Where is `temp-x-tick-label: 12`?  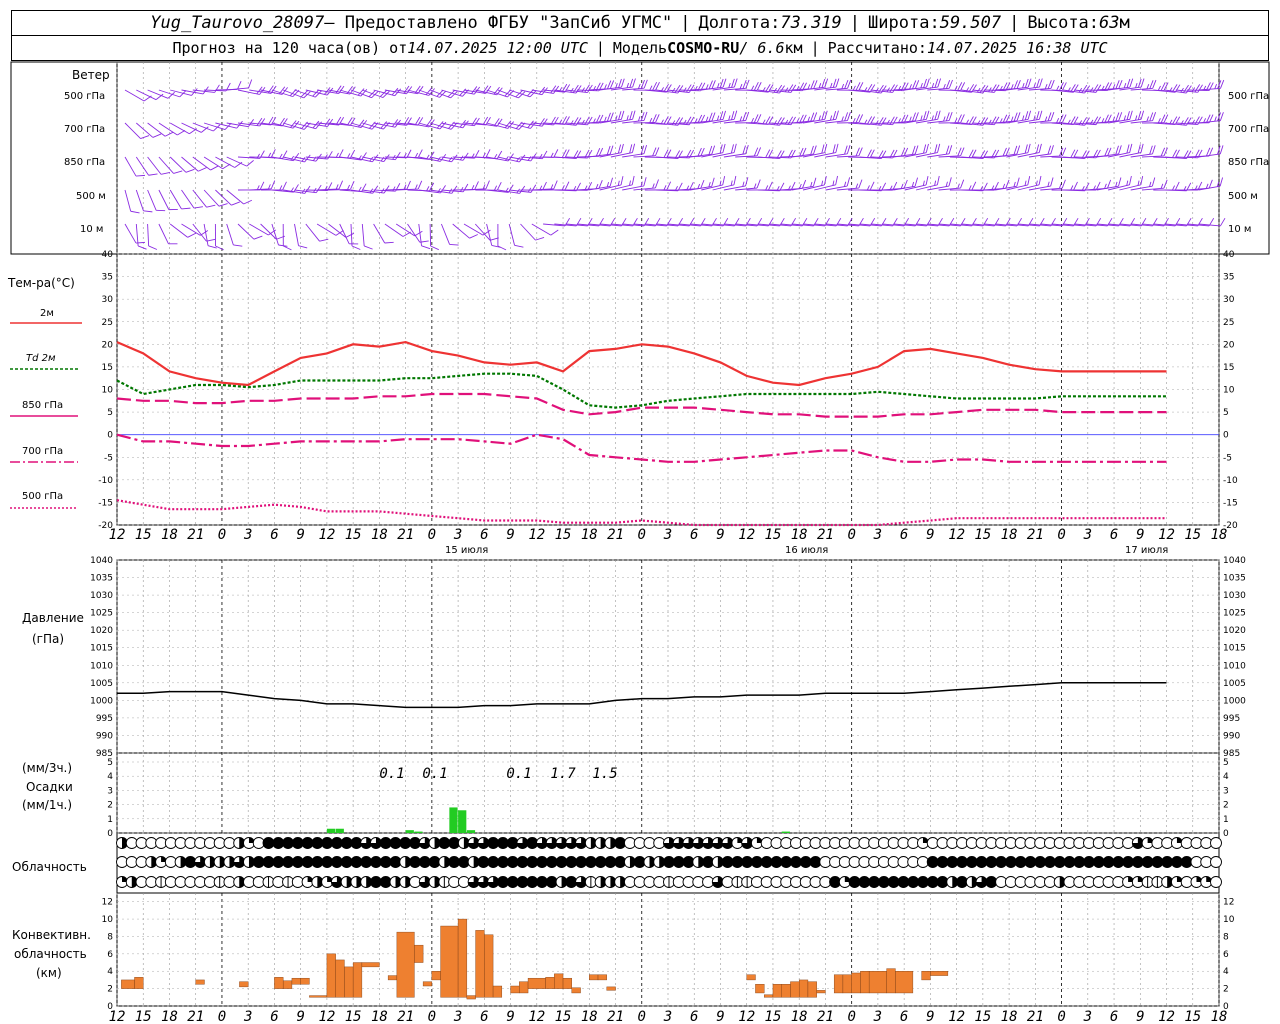 temp-x-tick-label: 12 is located at coordinates (956, 535).